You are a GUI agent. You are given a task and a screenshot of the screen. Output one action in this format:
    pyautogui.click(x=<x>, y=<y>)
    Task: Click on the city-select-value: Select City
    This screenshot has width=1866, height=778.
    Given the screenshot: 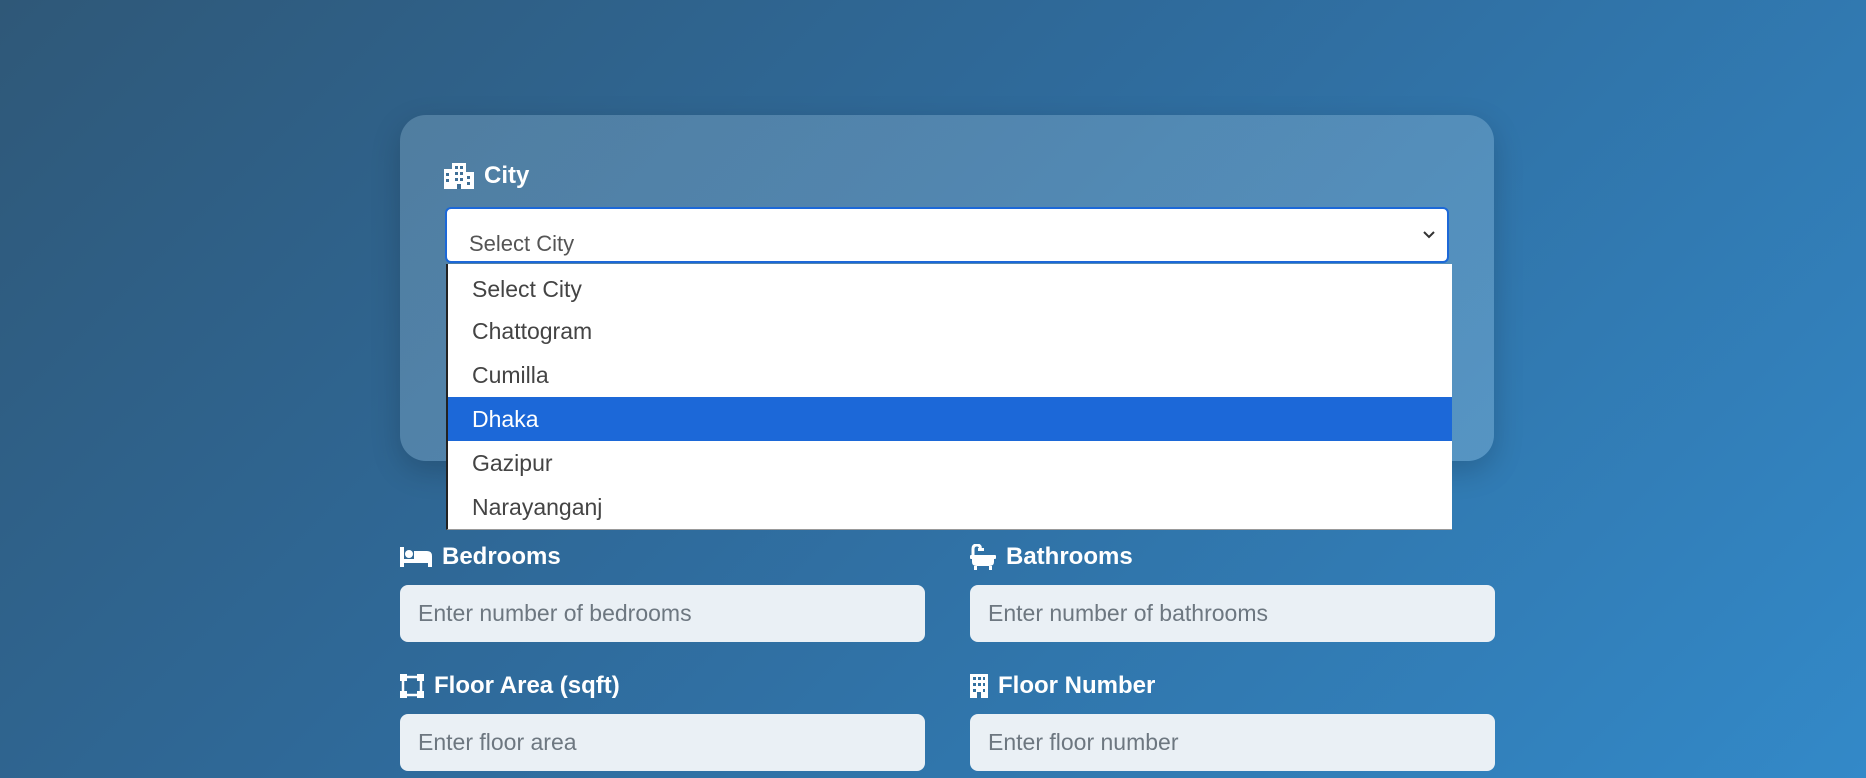 What is the action you would take?
    pyautogui.click(x=522, y=243)
    